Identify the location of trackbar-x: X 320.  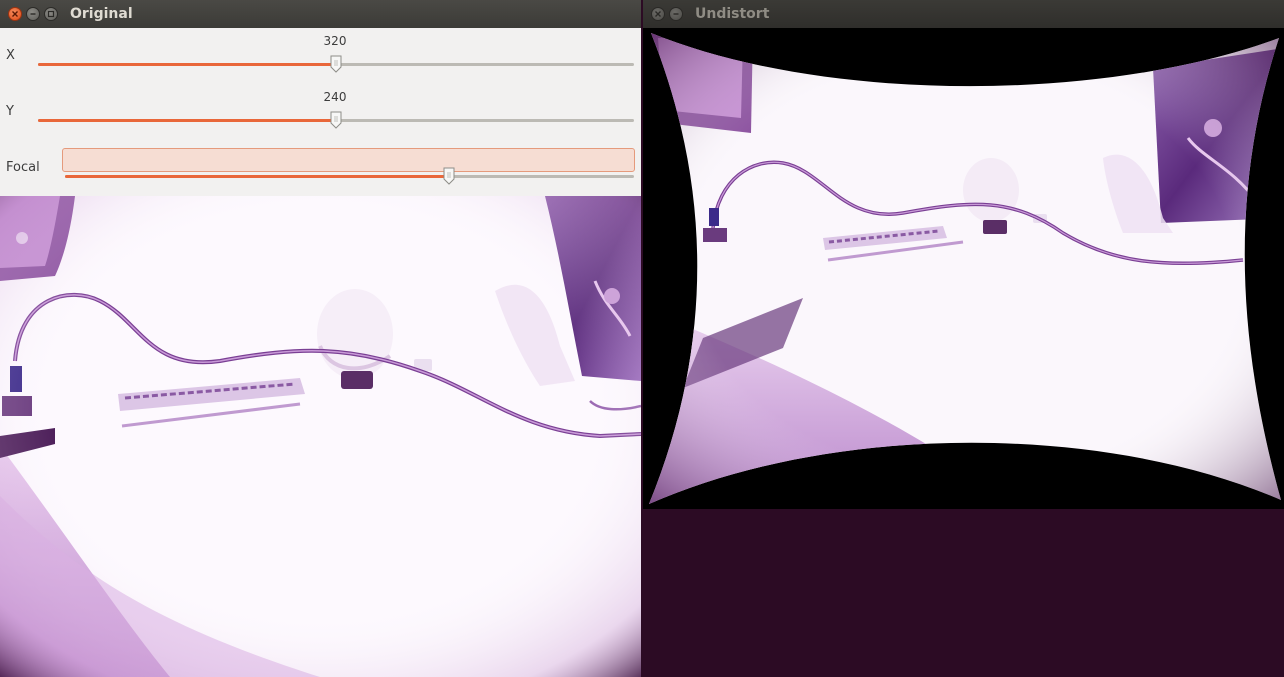
(320, 56).